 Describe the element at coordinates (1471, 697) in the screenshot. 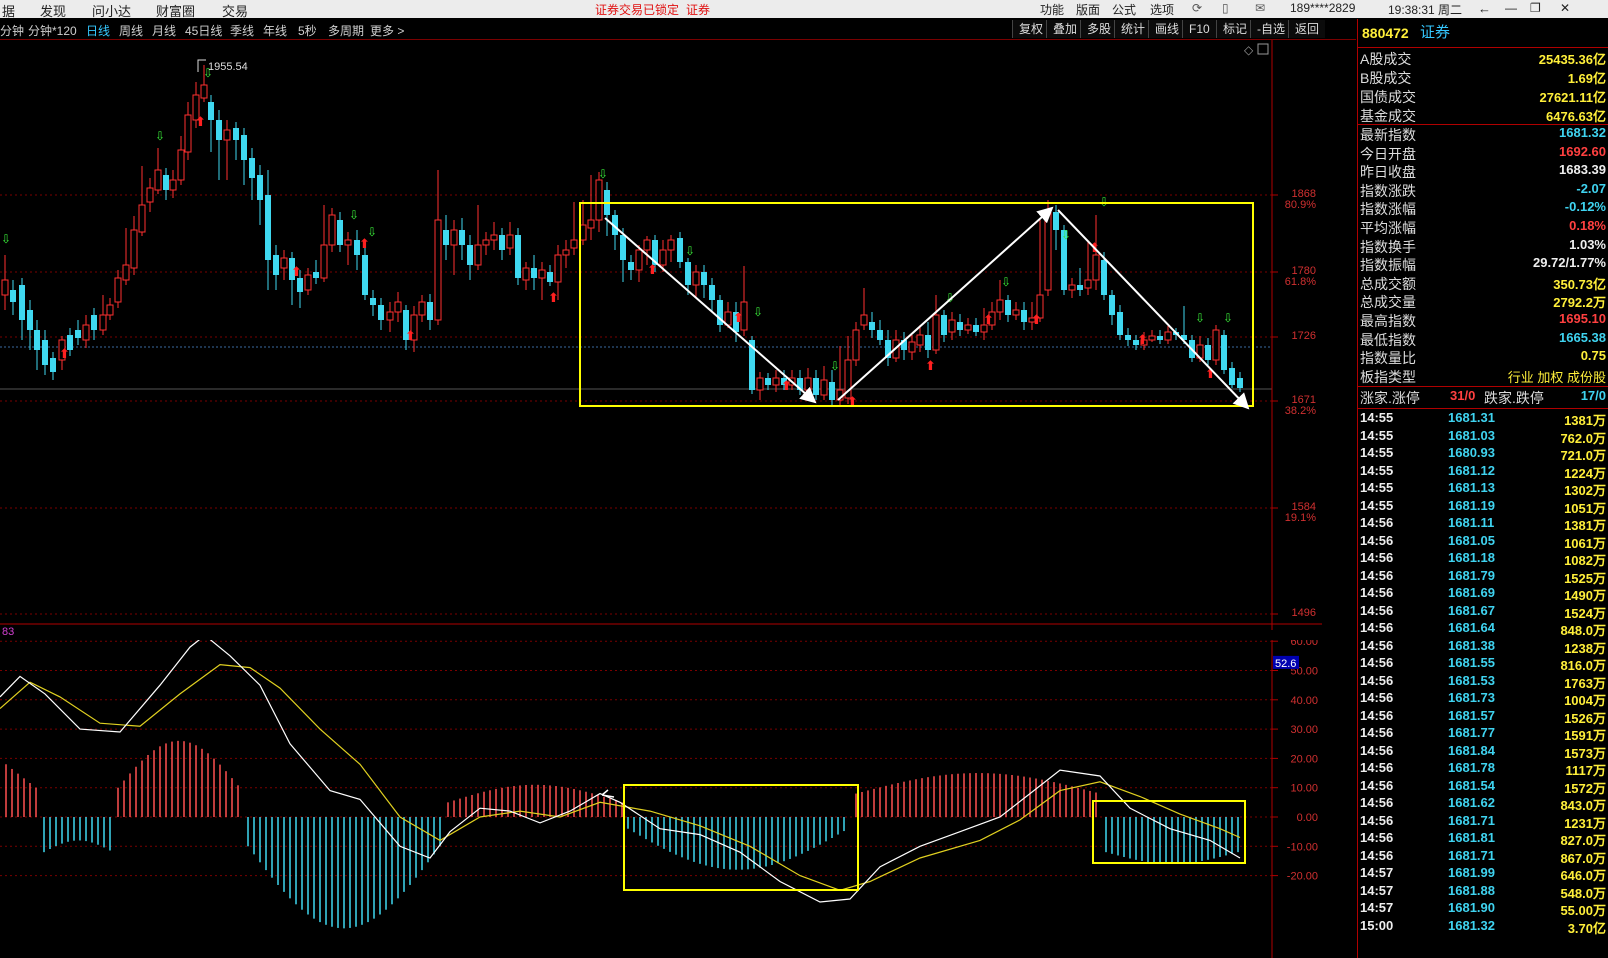

I see `tick-price: 1681.73` at that location.